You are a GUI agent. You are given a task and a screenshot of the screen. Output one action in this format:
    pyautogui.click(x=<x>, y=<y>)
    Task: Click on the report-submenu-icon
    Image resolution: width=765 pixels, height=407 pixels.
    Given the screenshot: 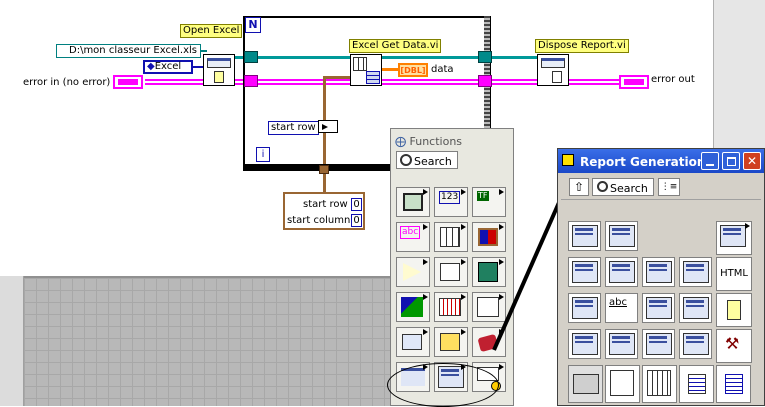 What is the action you would take?
    pyautogui.click(x=734, y=238)
    